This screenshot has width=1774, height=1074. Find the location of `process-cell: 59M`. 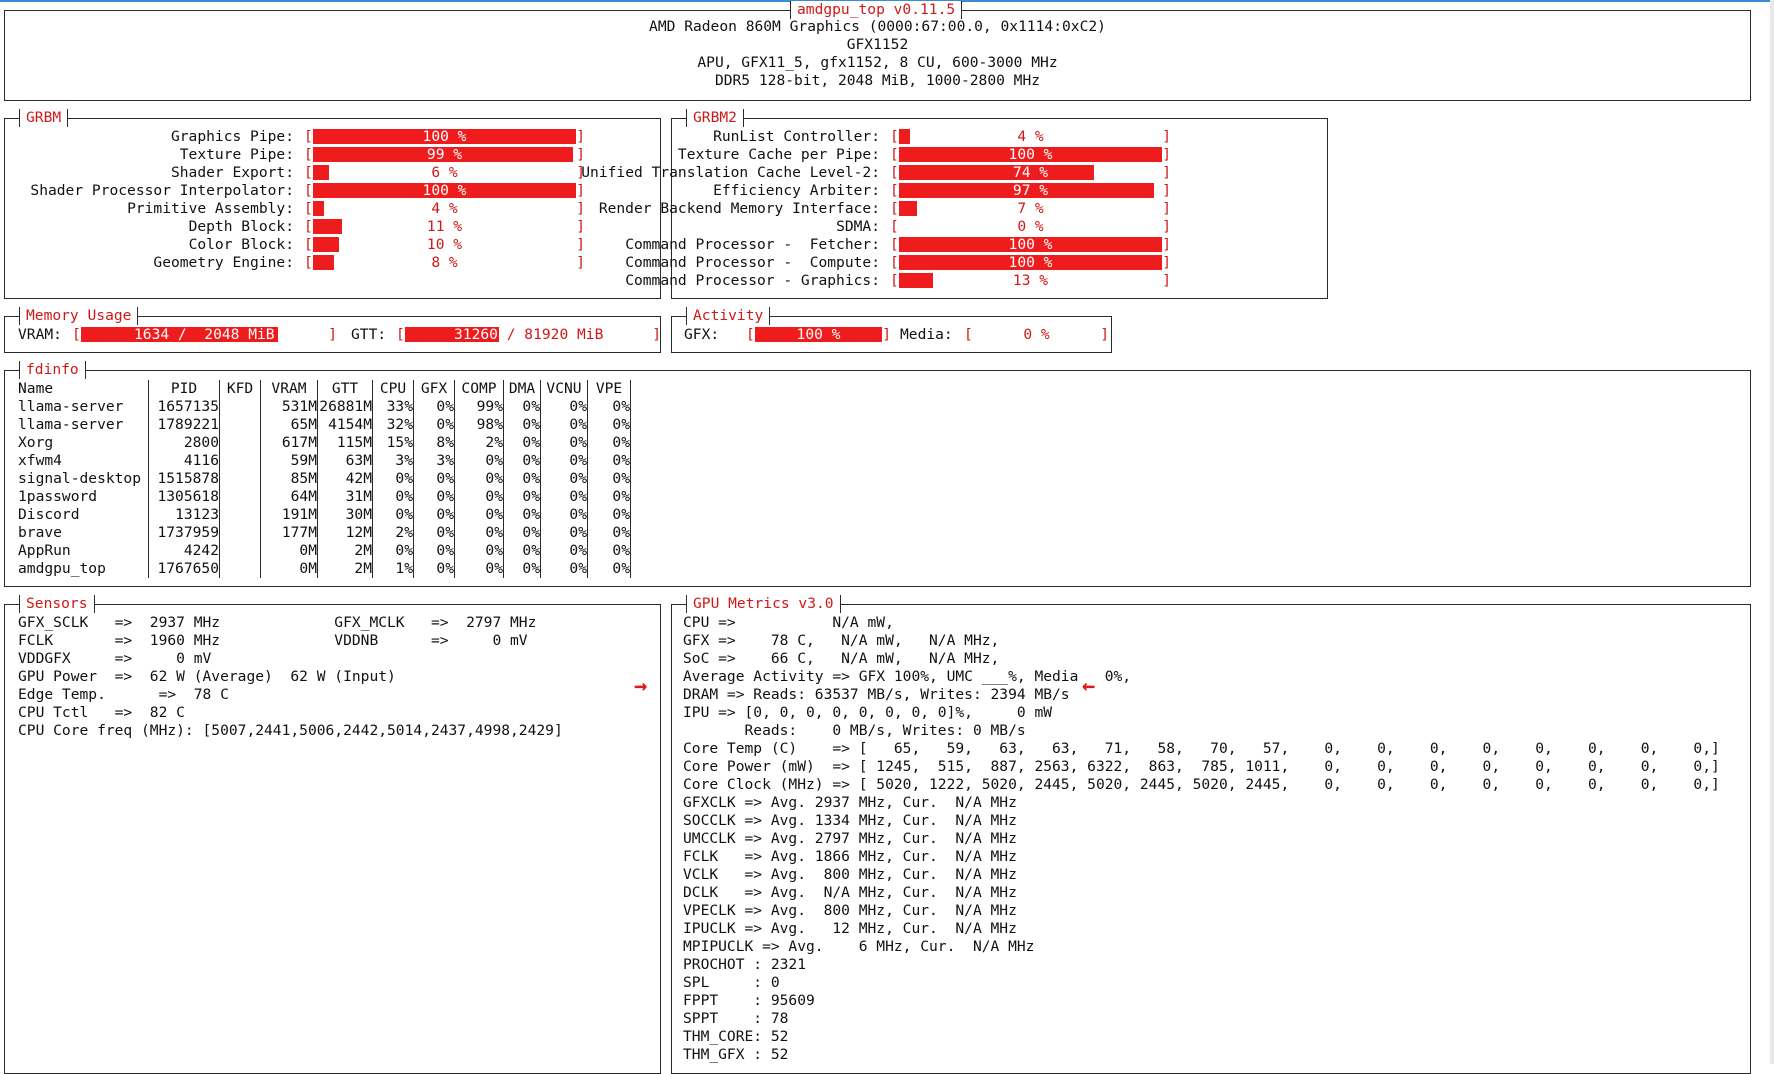

process-cell: 59M is located at coordinates (289, 461).